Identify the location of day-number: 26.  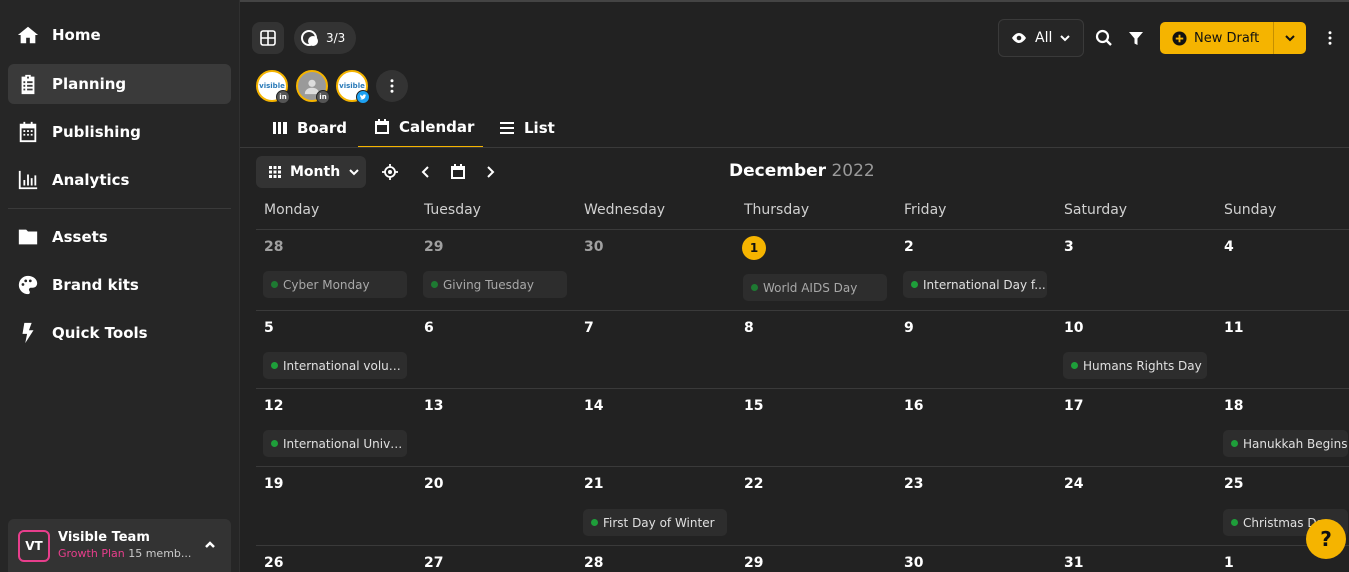
(273, 563).